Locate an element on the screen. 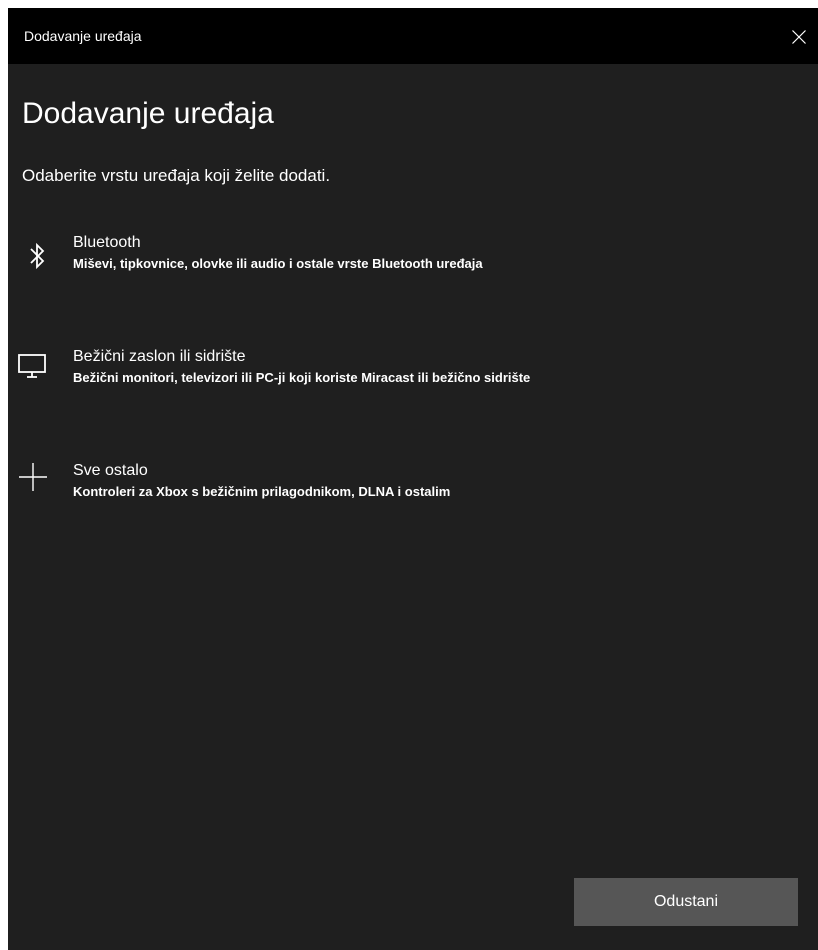 Image resolution: width=818 pixels, height=950 pixels. page-title: Dodavanje uređaja is located at coordinates (148, 113).